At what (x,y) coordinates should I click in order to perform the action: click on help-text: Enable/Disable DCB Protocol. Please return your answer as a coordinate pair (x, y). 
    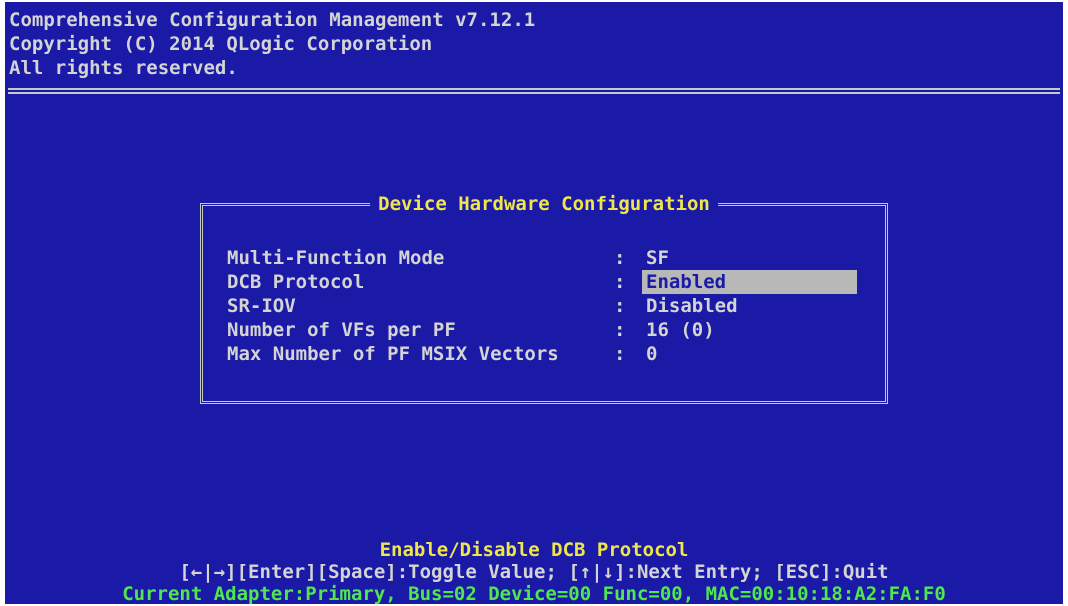
    Looking at the image, I should click on (534, 550).